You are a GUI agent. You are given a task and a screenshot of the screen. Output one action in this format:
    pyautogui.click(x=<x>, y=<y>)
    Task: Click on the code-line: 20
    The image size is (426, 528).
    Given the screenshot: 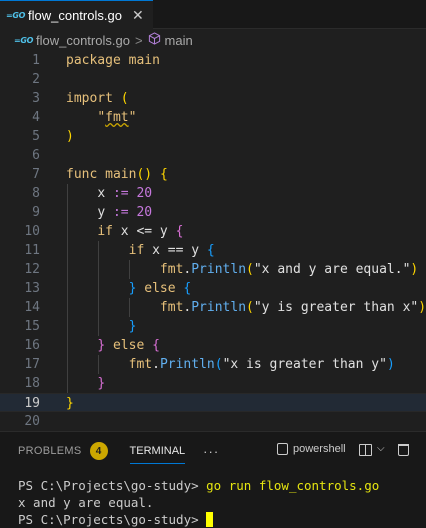 What is the action you would take?
    pyautogui.click(x=213, y=421)
    